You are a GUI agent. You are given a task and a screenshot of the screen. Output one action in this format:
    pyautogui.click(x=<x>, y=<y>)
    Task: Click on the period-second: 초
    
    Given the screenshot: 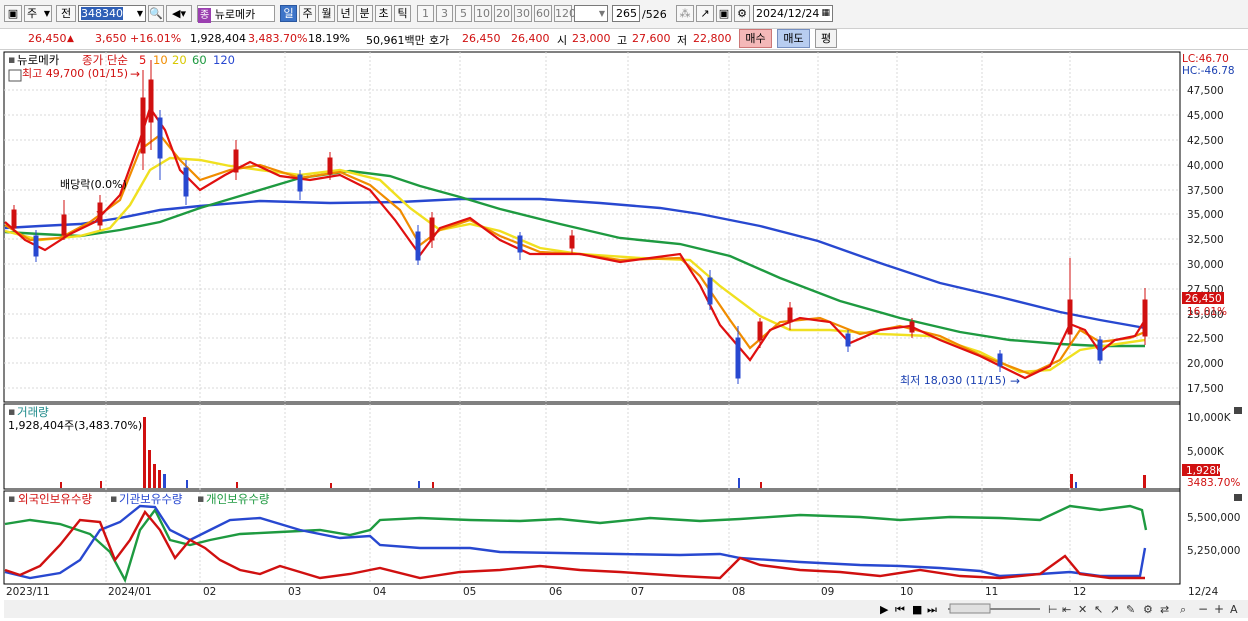 What is the action you would take?
    pyautogui.click(x=383, y=13)
    